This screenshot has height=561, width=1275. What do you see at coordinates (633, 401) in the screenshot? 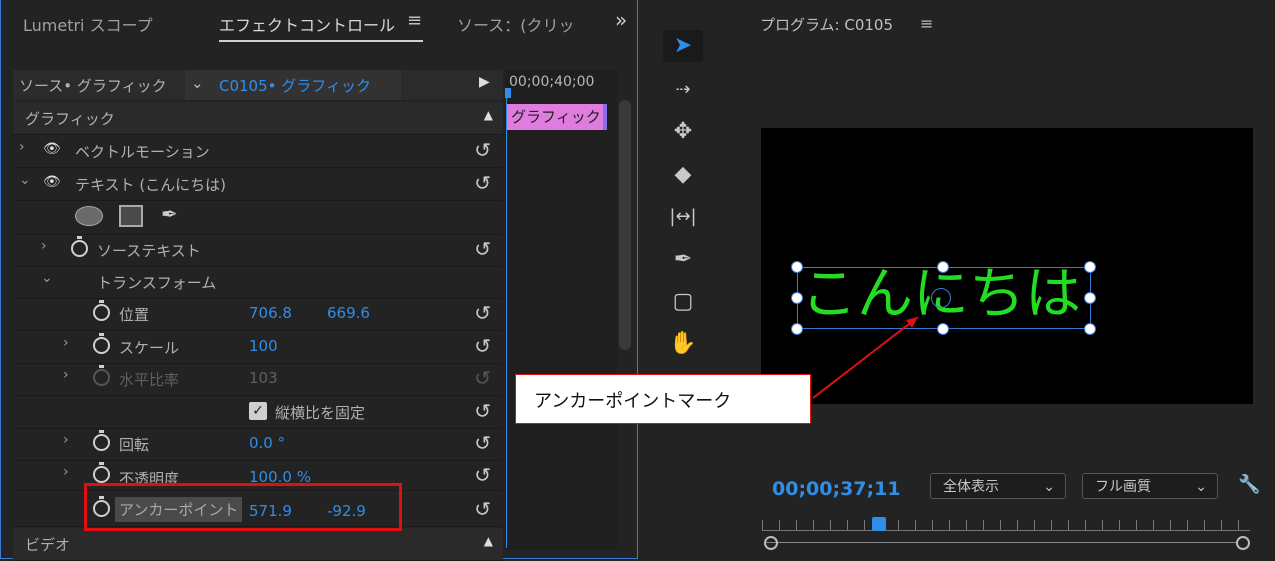
I see `callout-text: アンカーポイントマーク` at bounding box center [633, 401].